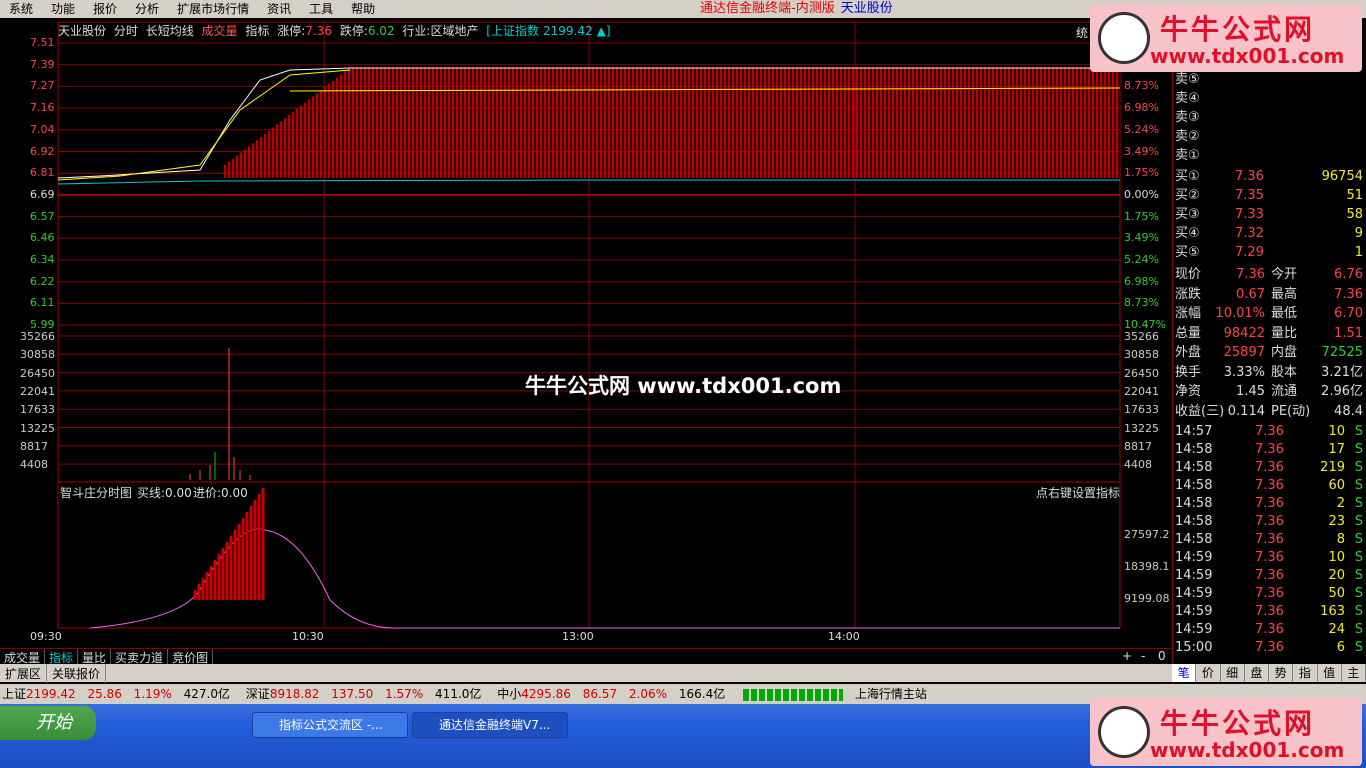  I want to click on quote-value: 7.36, so click(1250, 274).